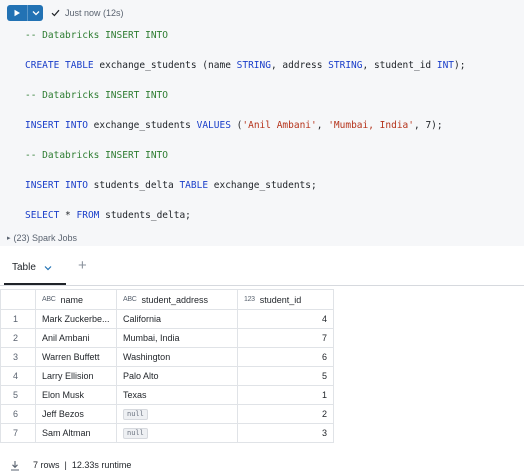 The image size is (524, 476). I want to click on table-row: 4 Larry Ellision Palo Alto 5, so click(167, 376).